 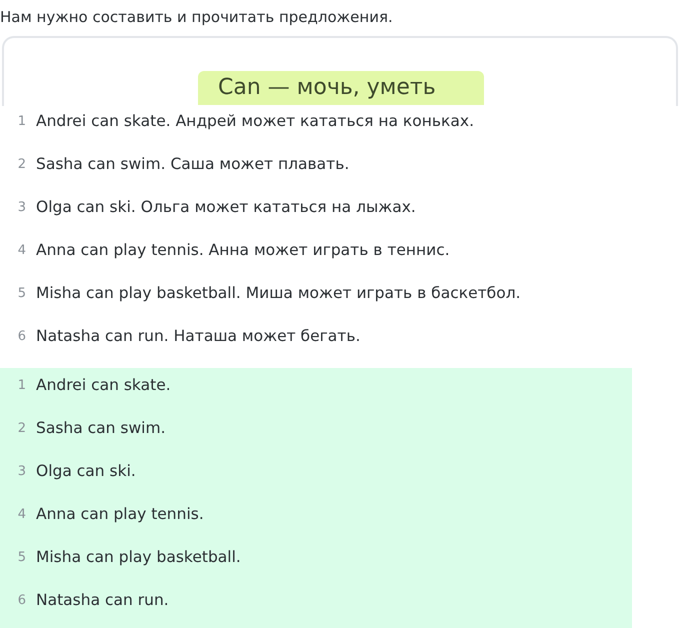 What do you see at coordinates (193, 164) in the screenshot?
I see `sentence-text: Sasha can swim. Саша может плавать.` at bounding box center [193, 164].